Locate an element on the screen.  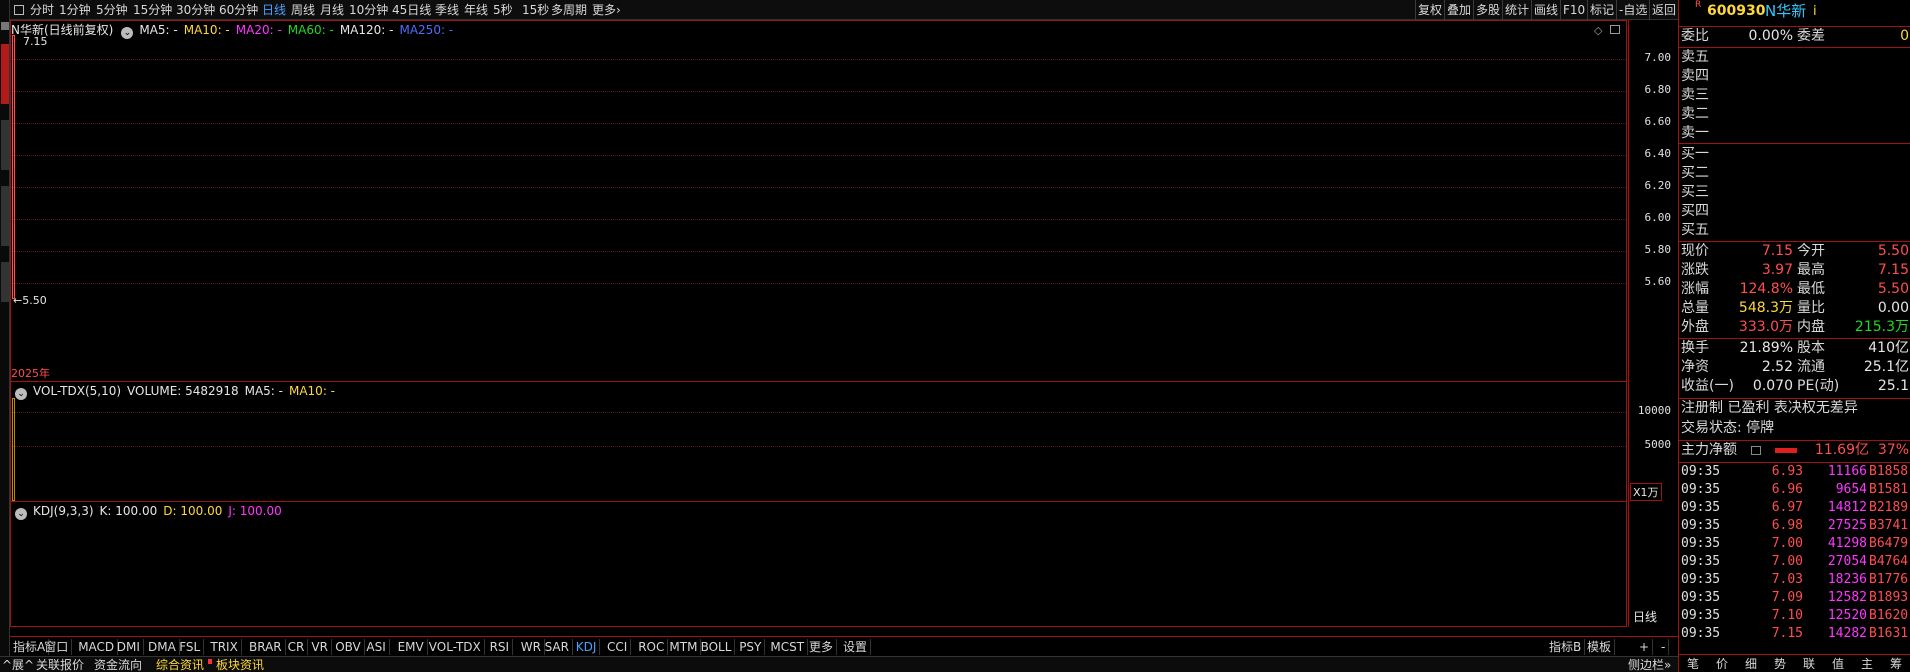
indicator-tab: BRAR is located at coordinates (266, 647).